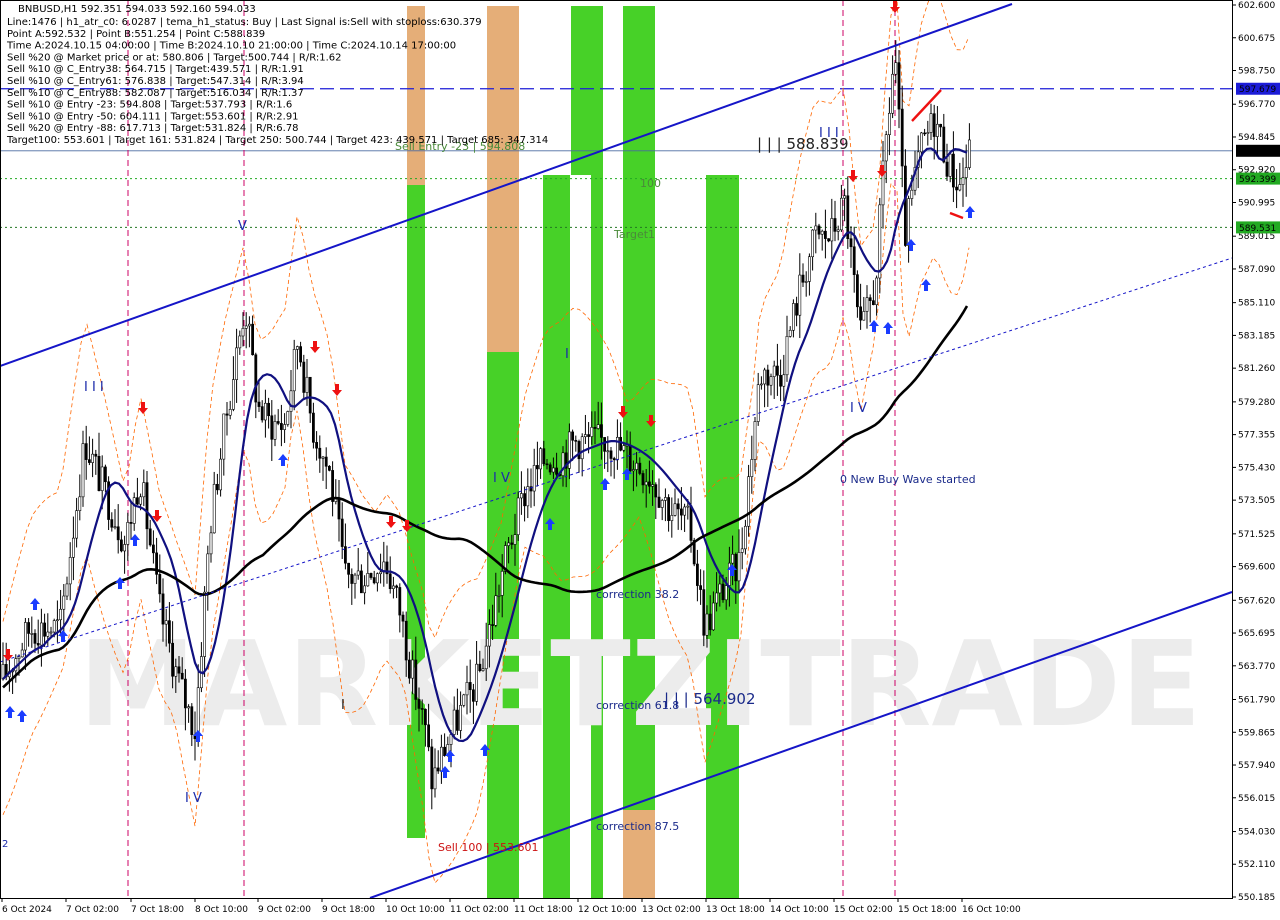 This screenshot has height=920, width=1280. What do you see at coordinates (1256, 799) in the screenshot?
I see `y-tick-label: 556.015` at bounding box center [1256, 799].